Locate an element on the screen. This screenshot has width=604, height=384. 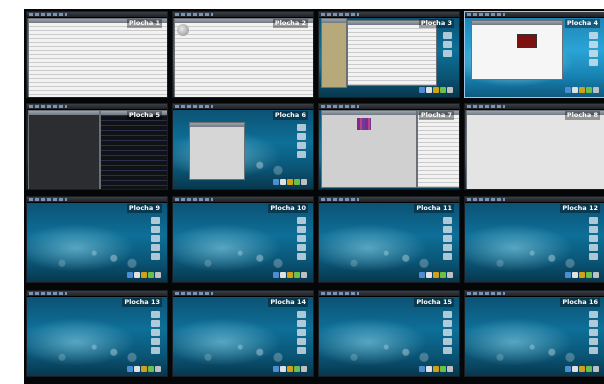
desktop-thumbnail-9: Plocha 9 is located at coordinates (97, 239).